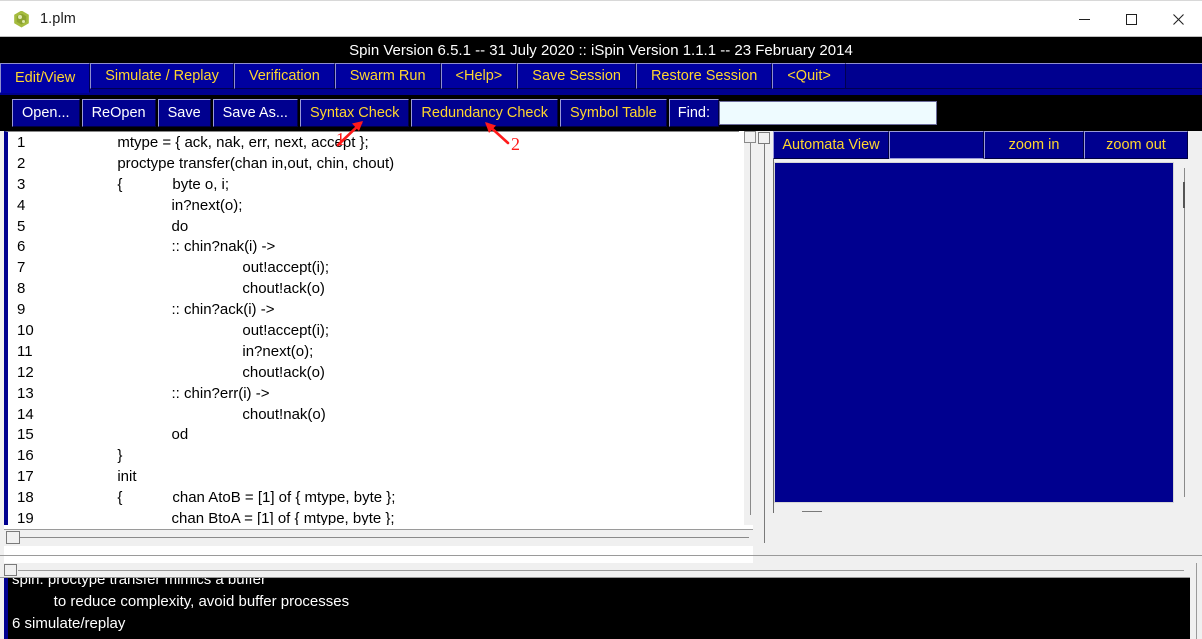  Describe the element at coordinates (240, 498) in the screenshot. I see `line-text: { chan AtoB = [1] of { mtype, byte };` at that location.